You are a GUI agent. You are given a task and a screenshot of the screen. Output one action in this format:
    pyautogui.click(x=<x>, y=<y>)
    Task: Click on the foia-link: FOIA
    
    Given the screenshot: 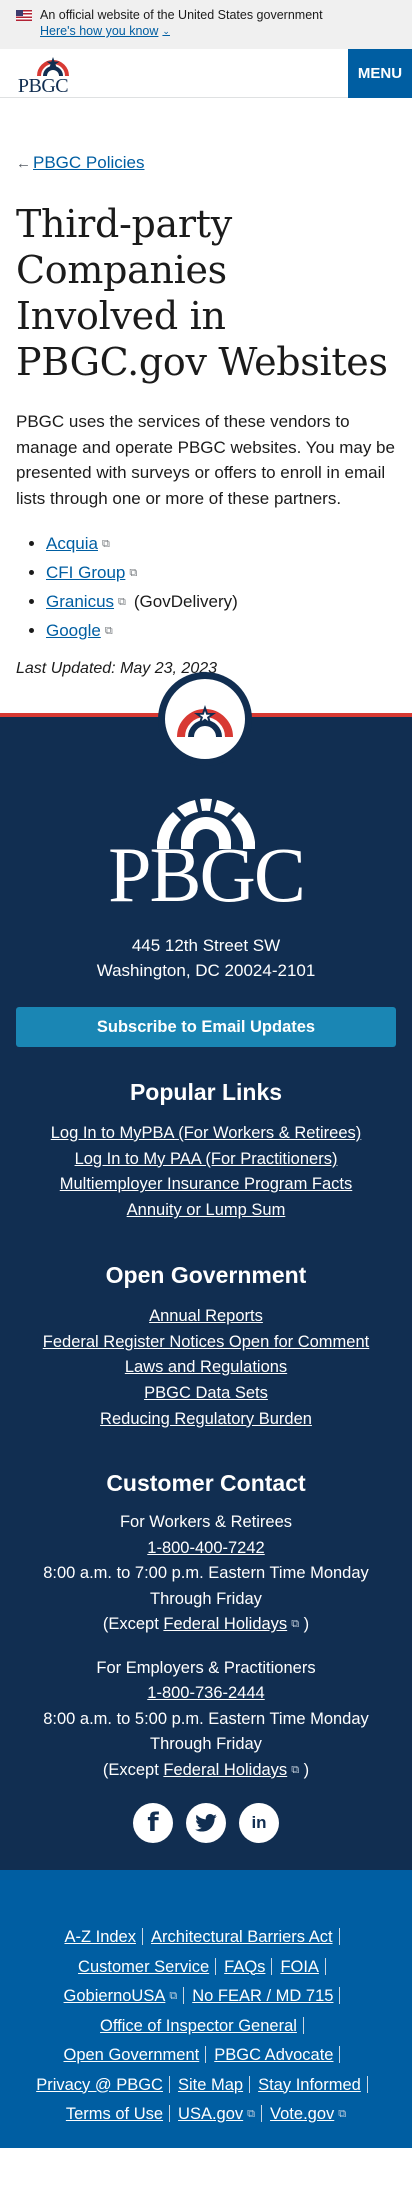 What is the action you would take?
    pyautogui.click(x=299, y=1967)
    